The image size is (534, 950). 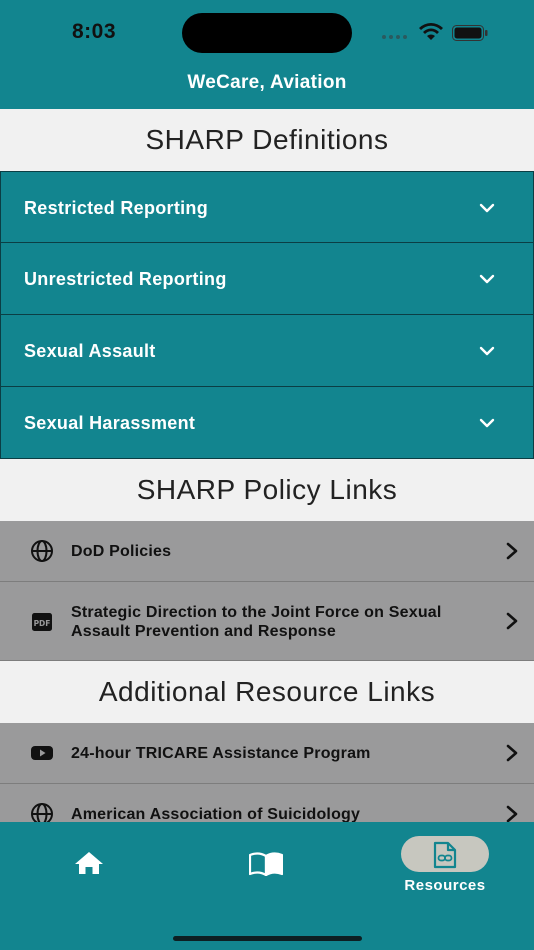 What do you see at coordinates (267, 803) in the screenshot?
I see `link-american-association-suicidology: American Association of Suicidology` at bounding box center [267, 803].